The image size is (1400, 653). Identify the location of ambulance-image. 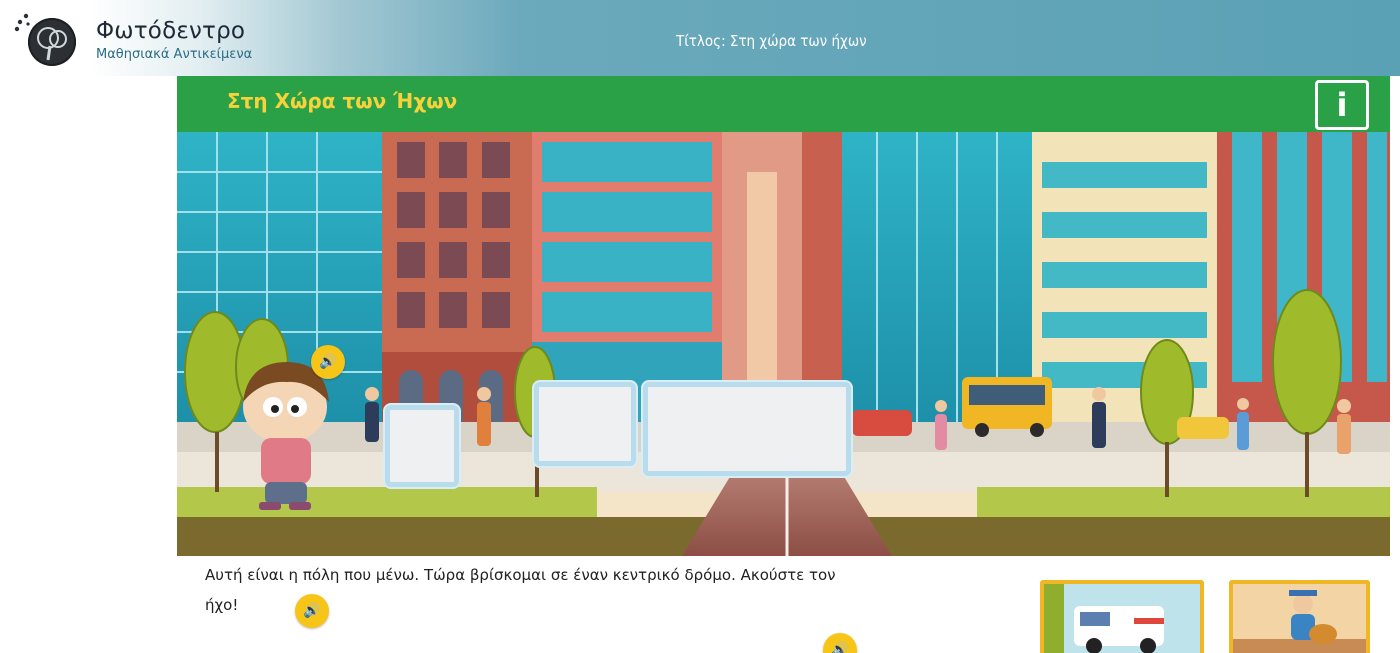
(1122, 618).